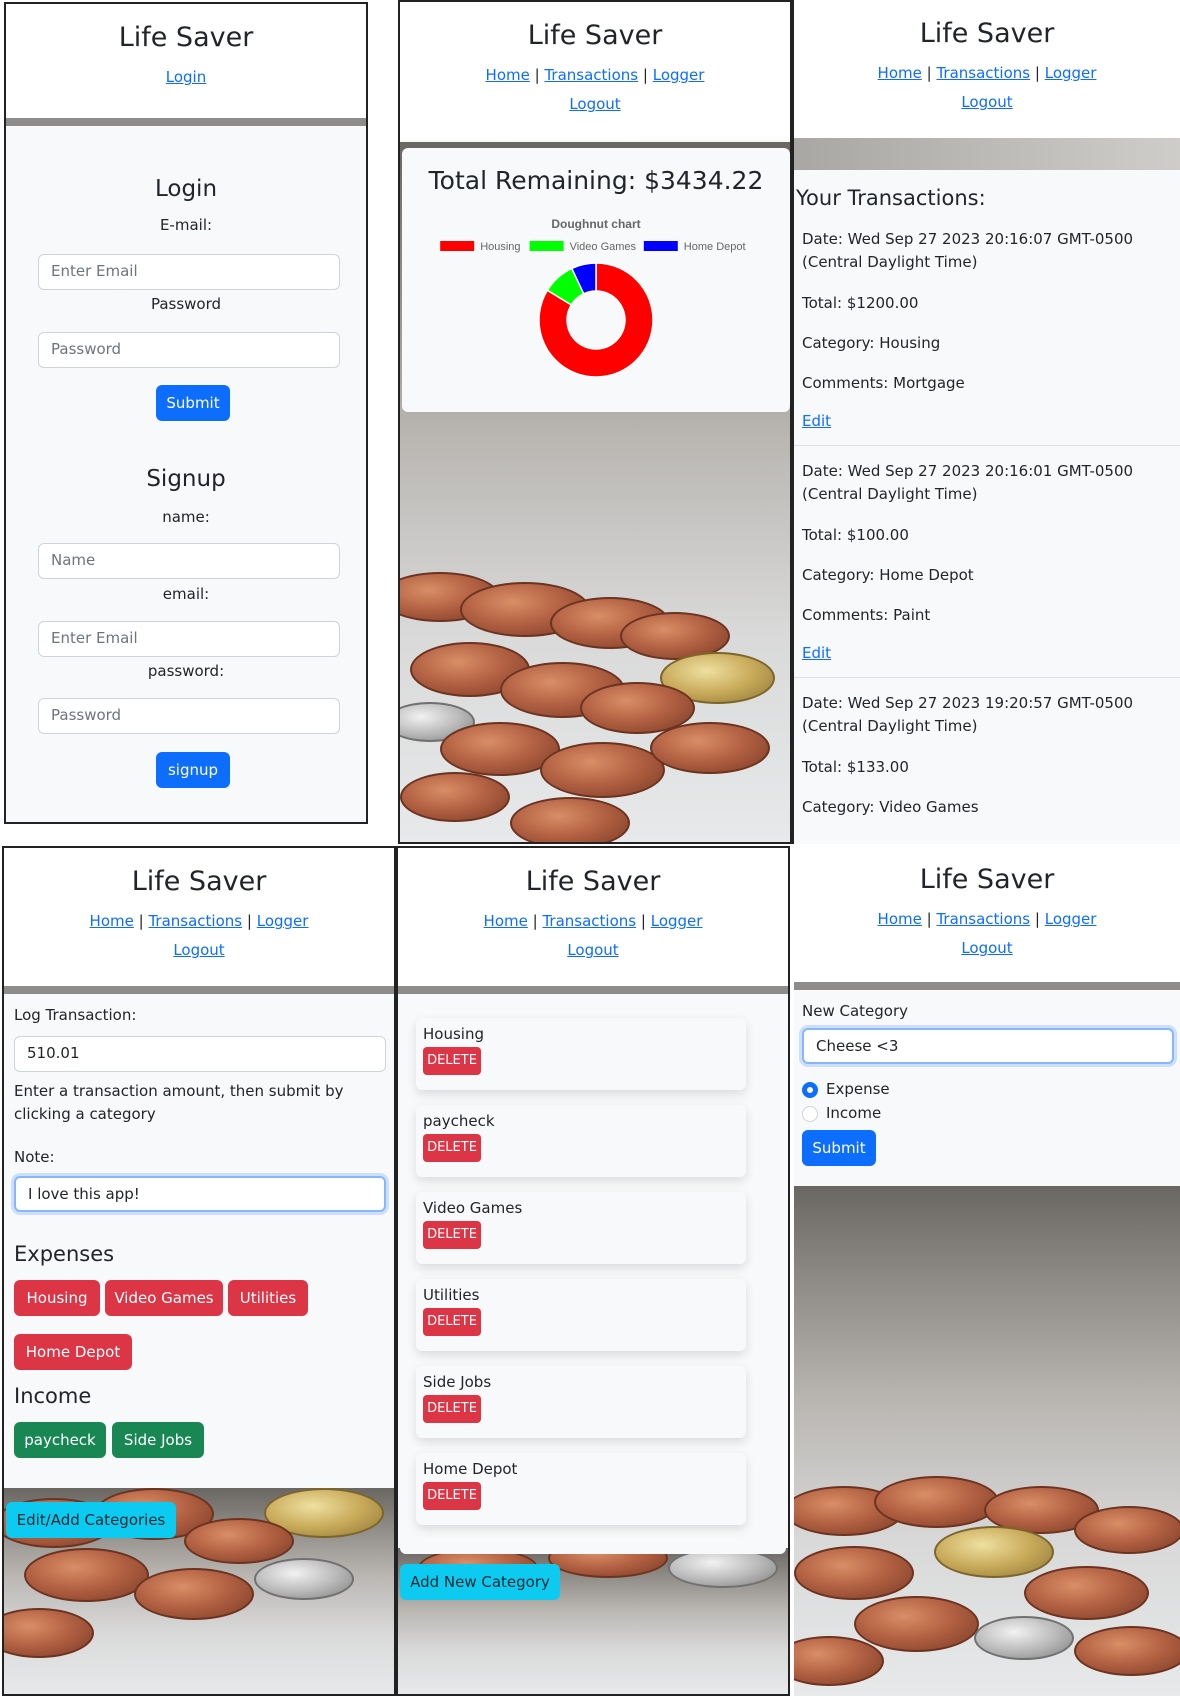  I want to click on password-label: Password, so click(186, 304).